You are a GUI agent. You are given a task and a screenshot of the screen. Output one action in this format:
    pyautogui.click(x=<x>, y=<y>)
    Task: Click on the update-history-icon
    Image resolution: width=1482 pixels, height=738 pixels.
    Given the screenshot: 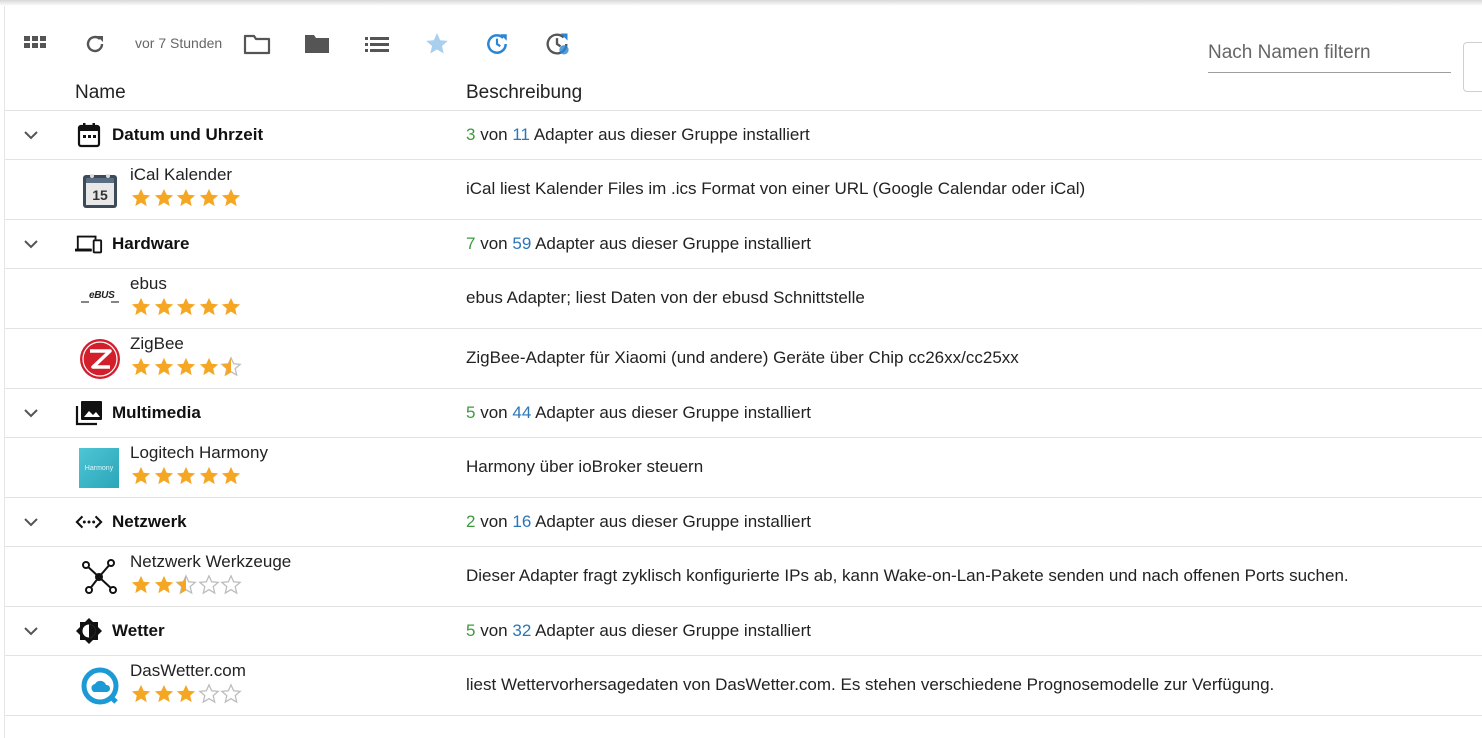 What is the action you would take?
    pyautogui.click(x=557, y=44)
    